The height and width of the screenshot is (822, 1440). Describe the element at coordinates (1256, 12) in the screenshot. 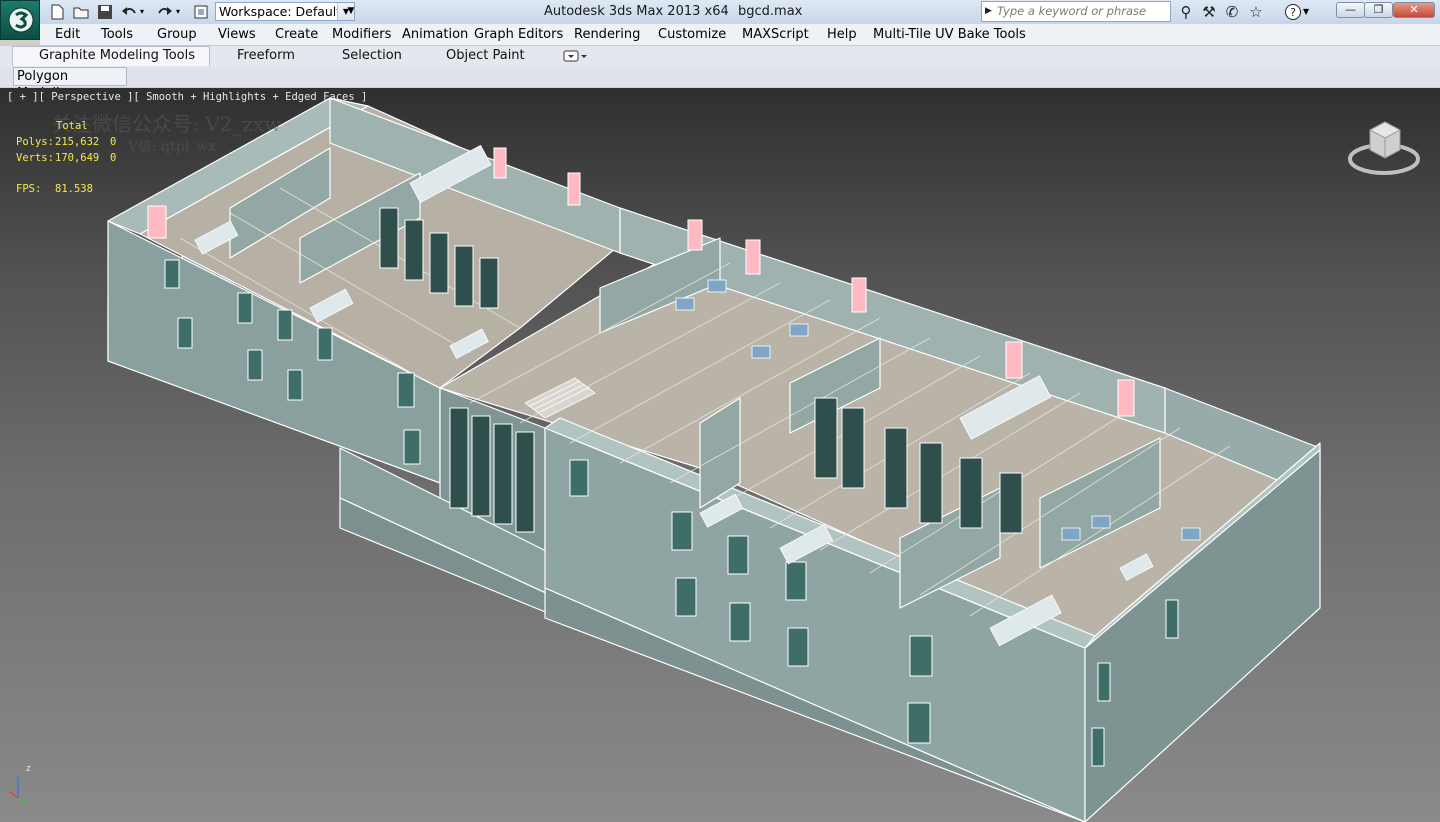

I see `favorites-star-icon: ☆` at that location.